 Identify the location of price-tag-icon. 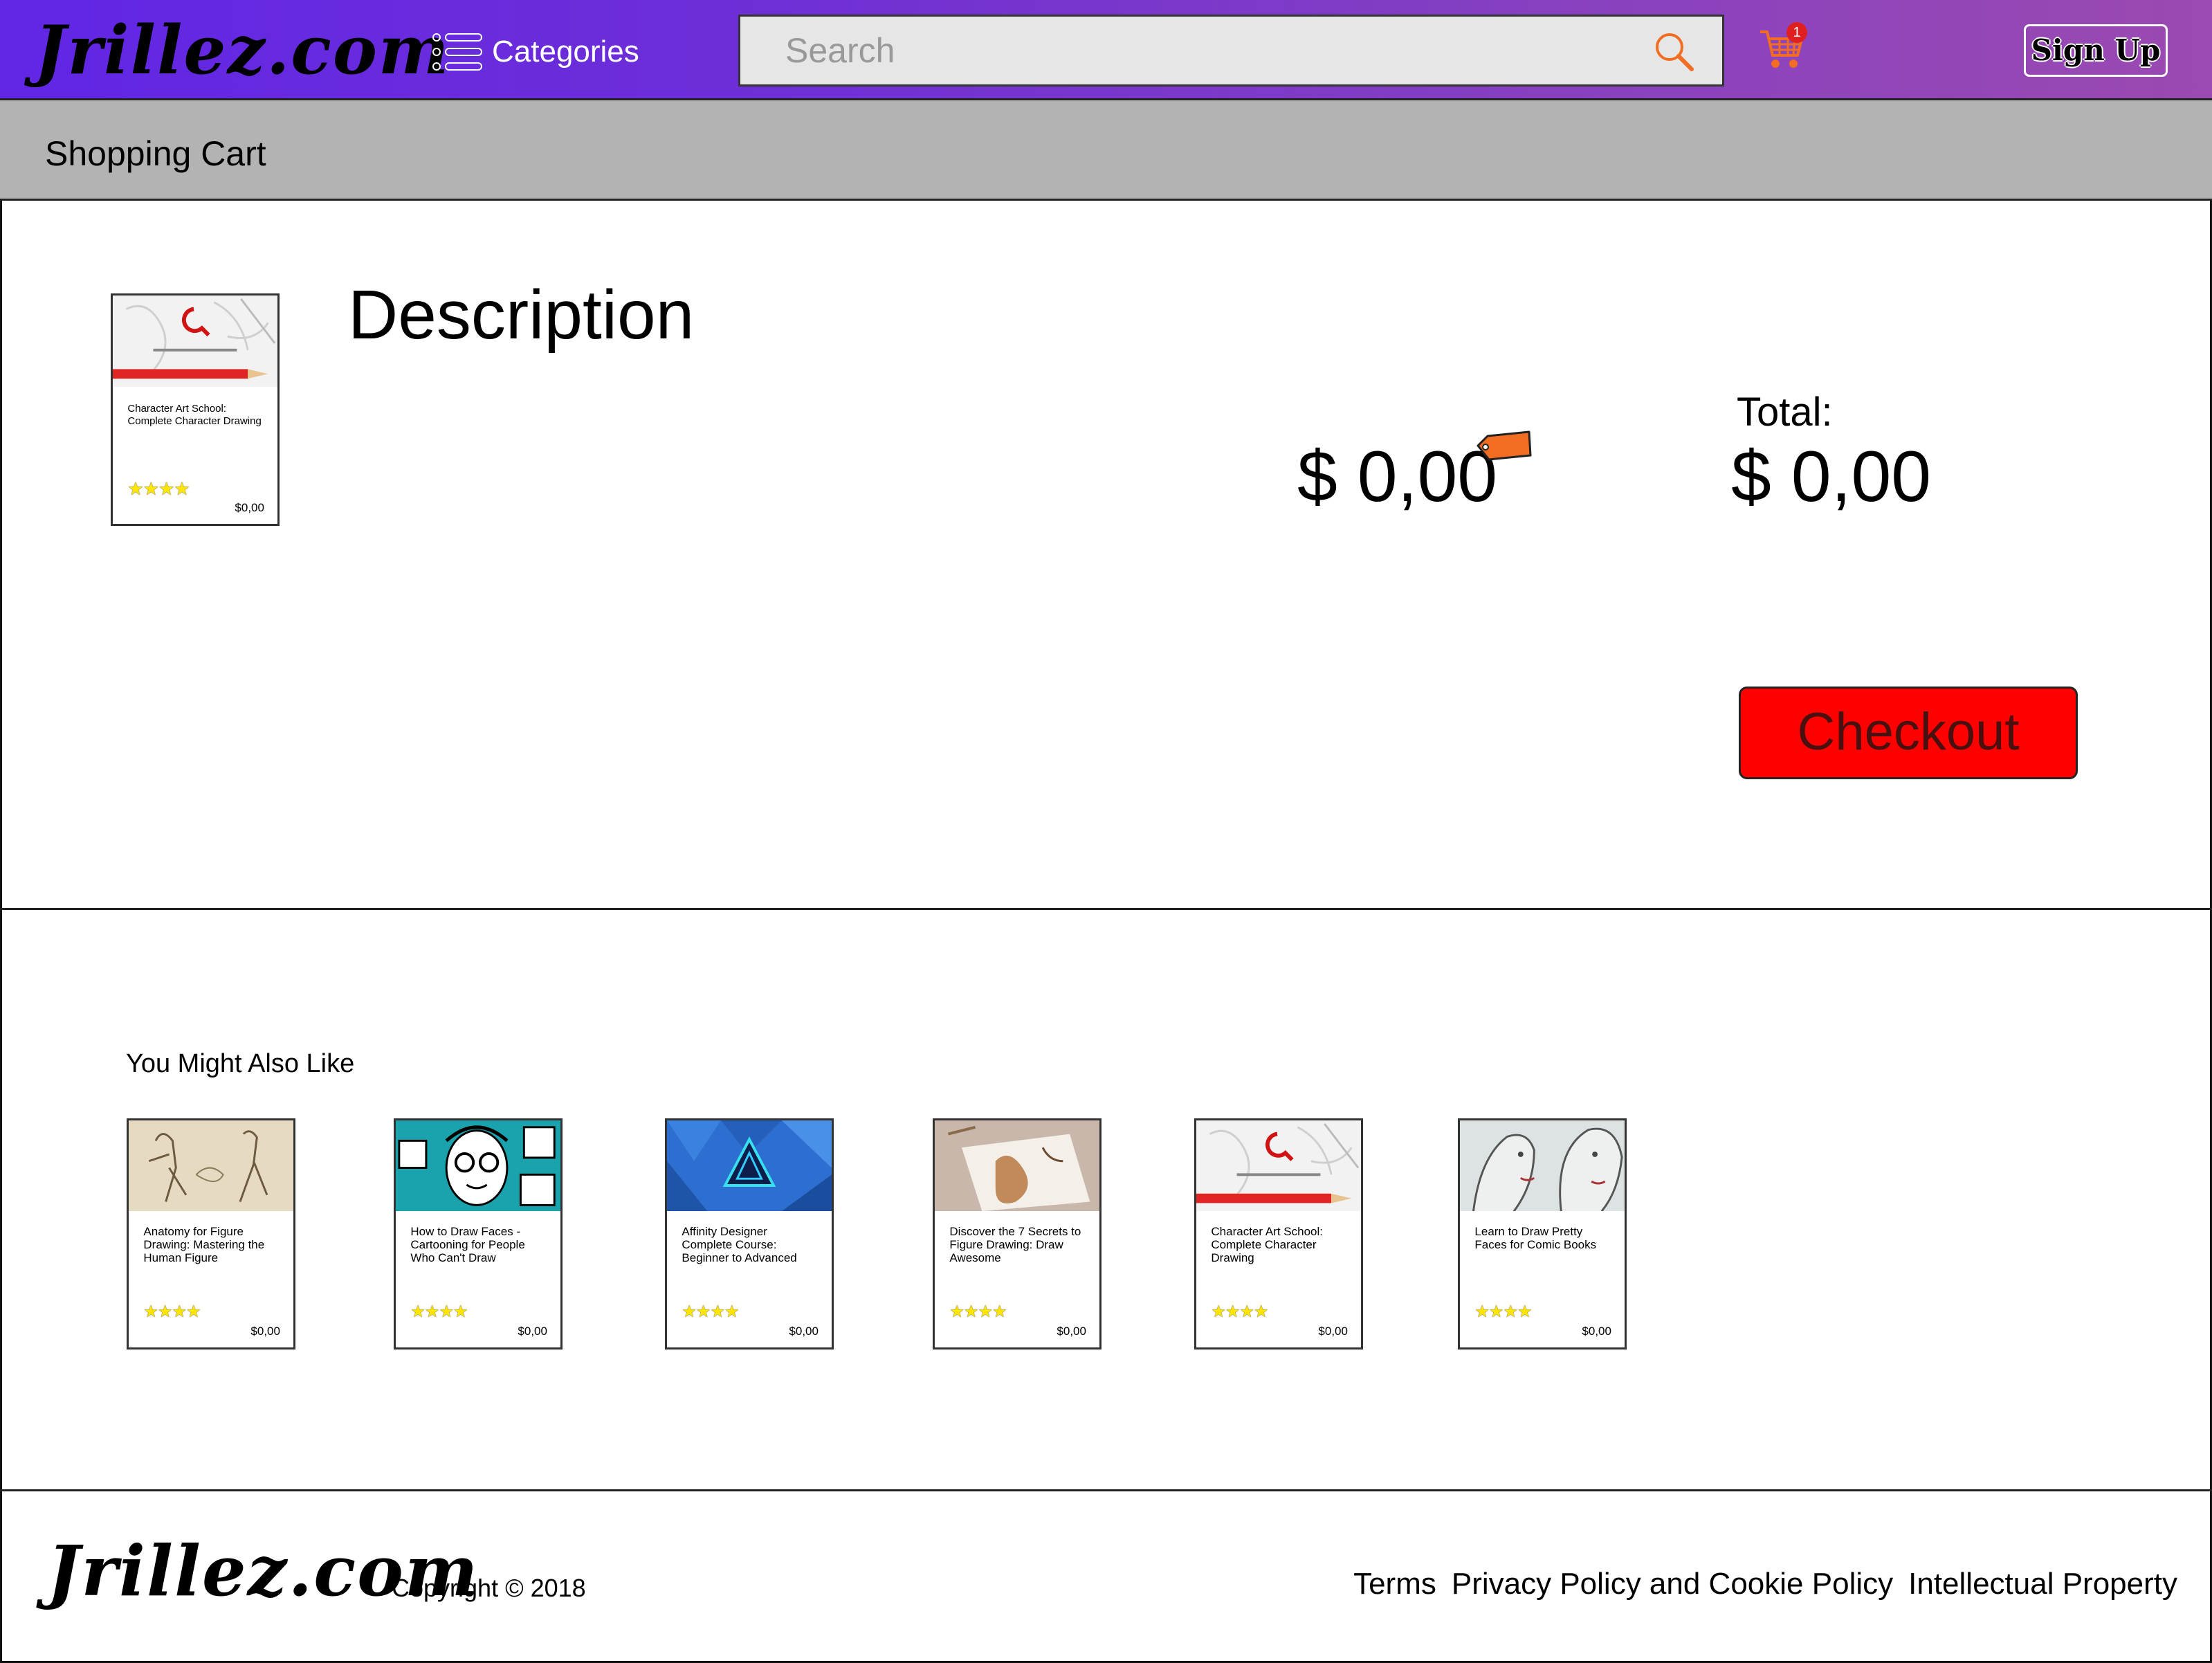
(1504, 445).